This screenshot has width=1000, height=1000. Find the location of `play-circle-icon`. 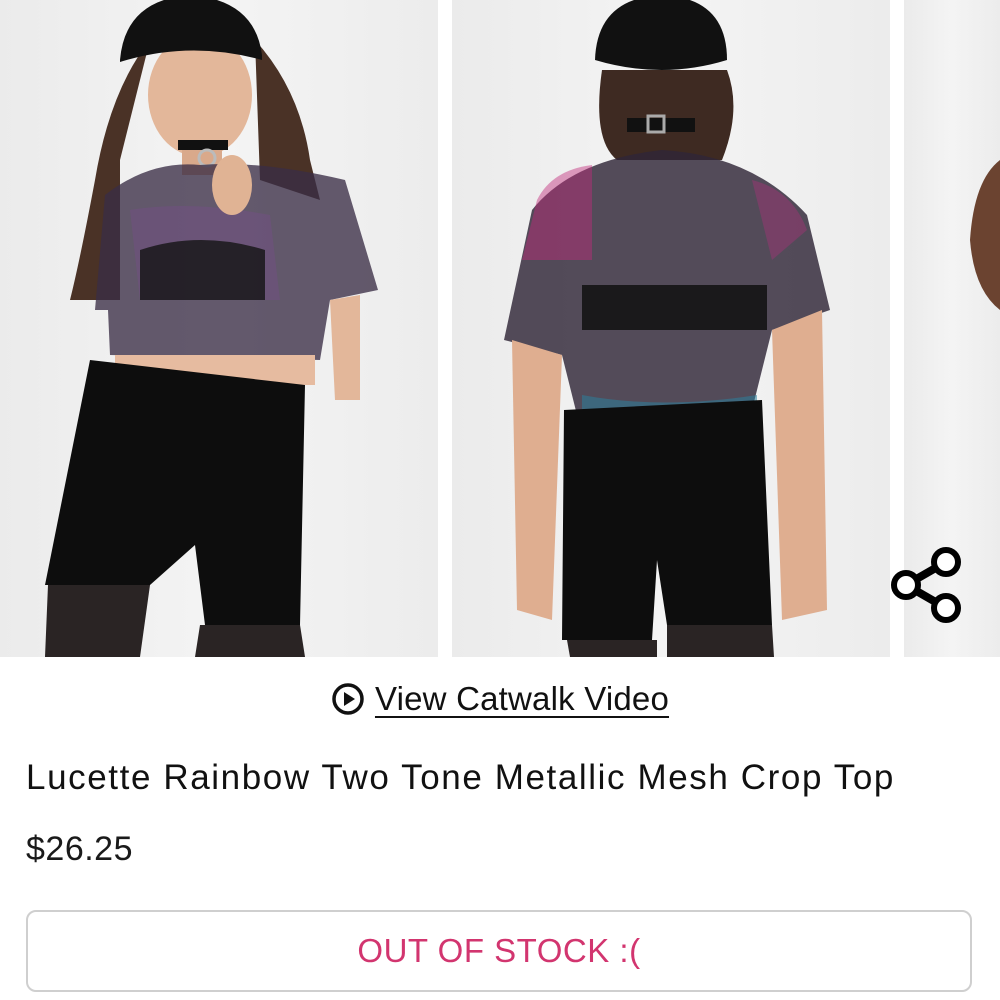

play-circle-icon is located at coordinates (348, 699).